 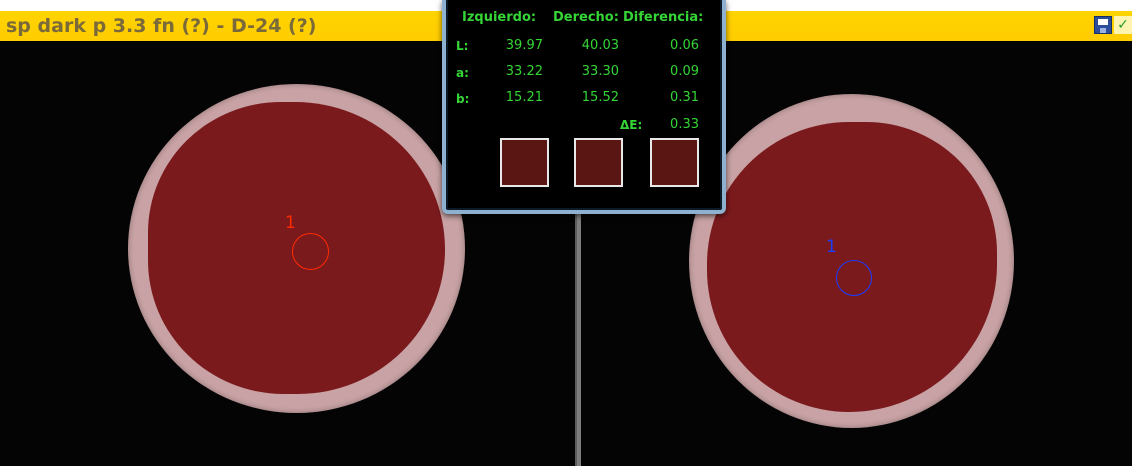 I want to click on l-right-value: 40.03, so click(x=600, y=45).